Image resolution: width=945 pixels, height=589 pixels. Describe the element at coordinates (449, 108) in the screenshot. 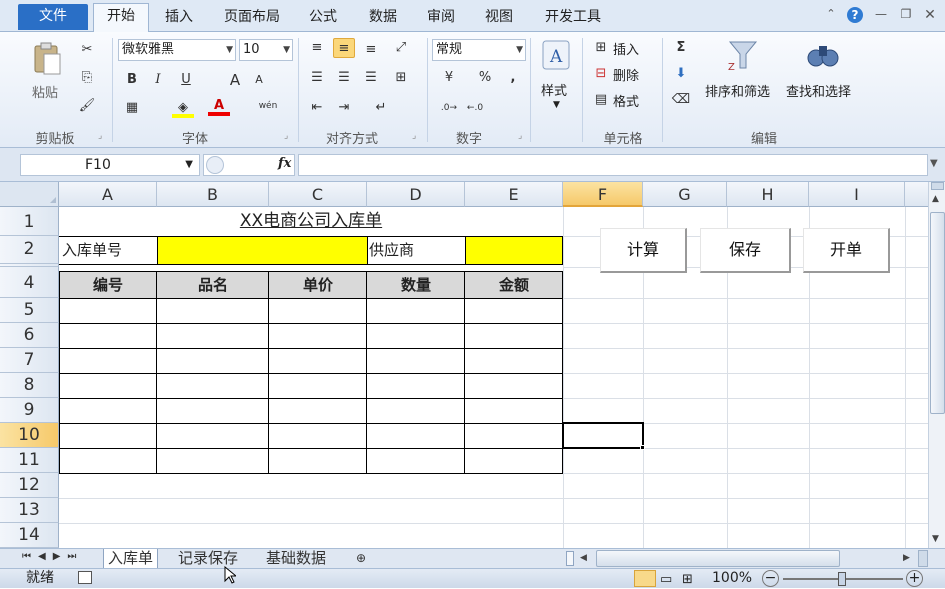

I see `increase-decimal-icon: .0→` at that location.